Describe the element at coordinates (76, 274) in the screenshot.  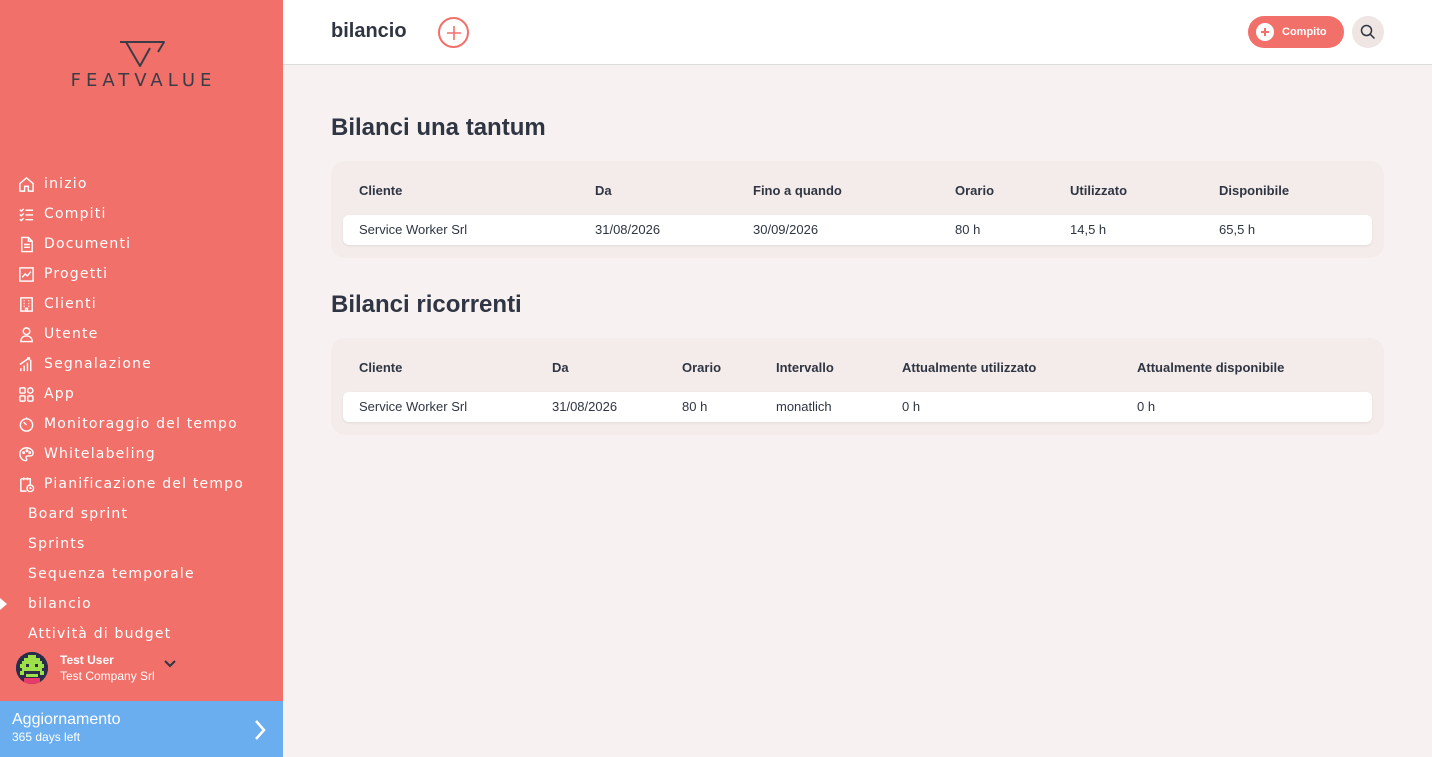
I see `sidebar-item-label: Progetti` at that location.